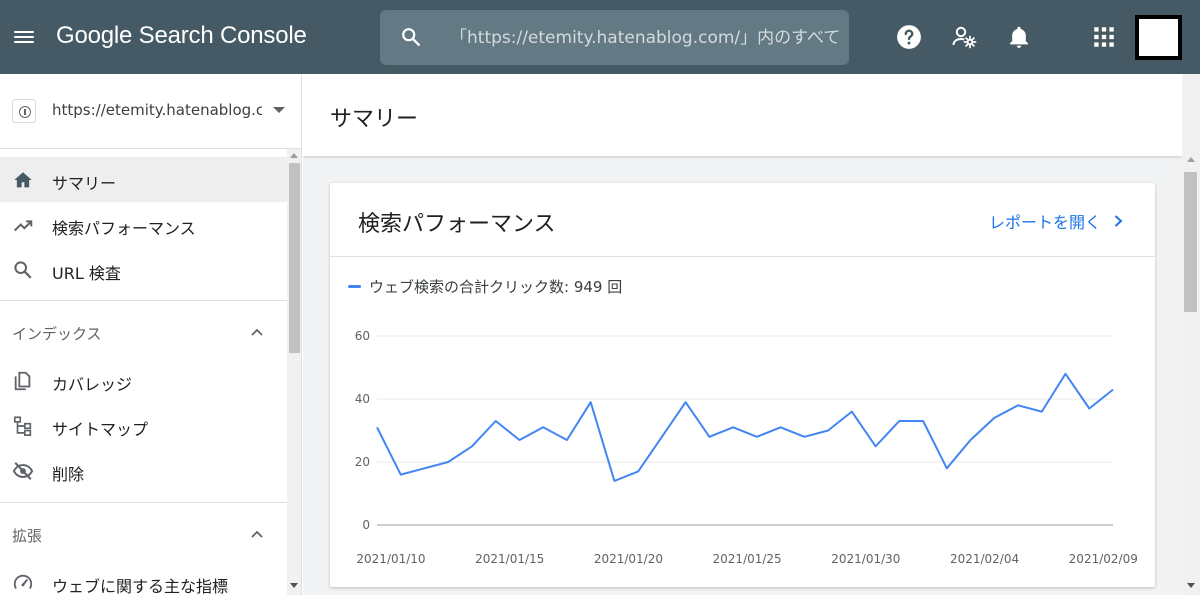  I want to click on copy-icon, so click(22, 381).